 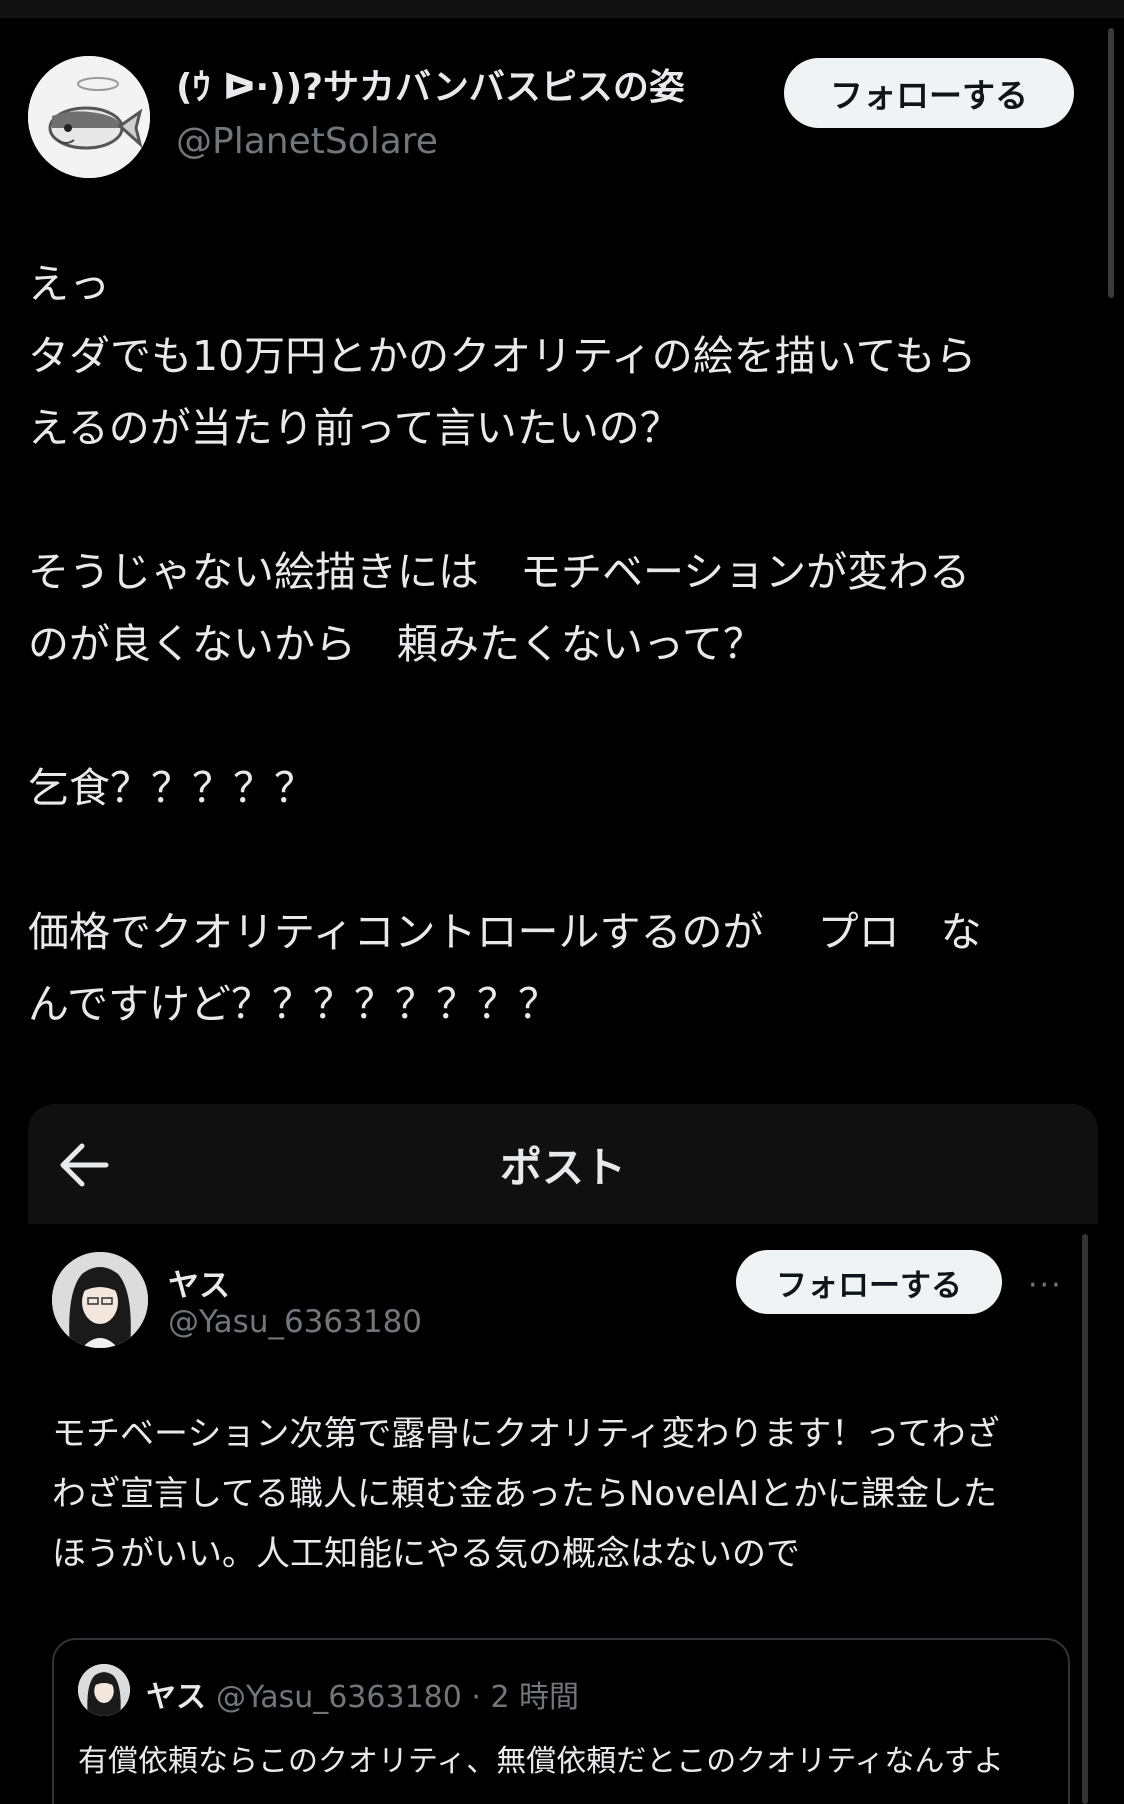 I want to click on user-handle: @PlanetSolare, so click(x=307, y=141).